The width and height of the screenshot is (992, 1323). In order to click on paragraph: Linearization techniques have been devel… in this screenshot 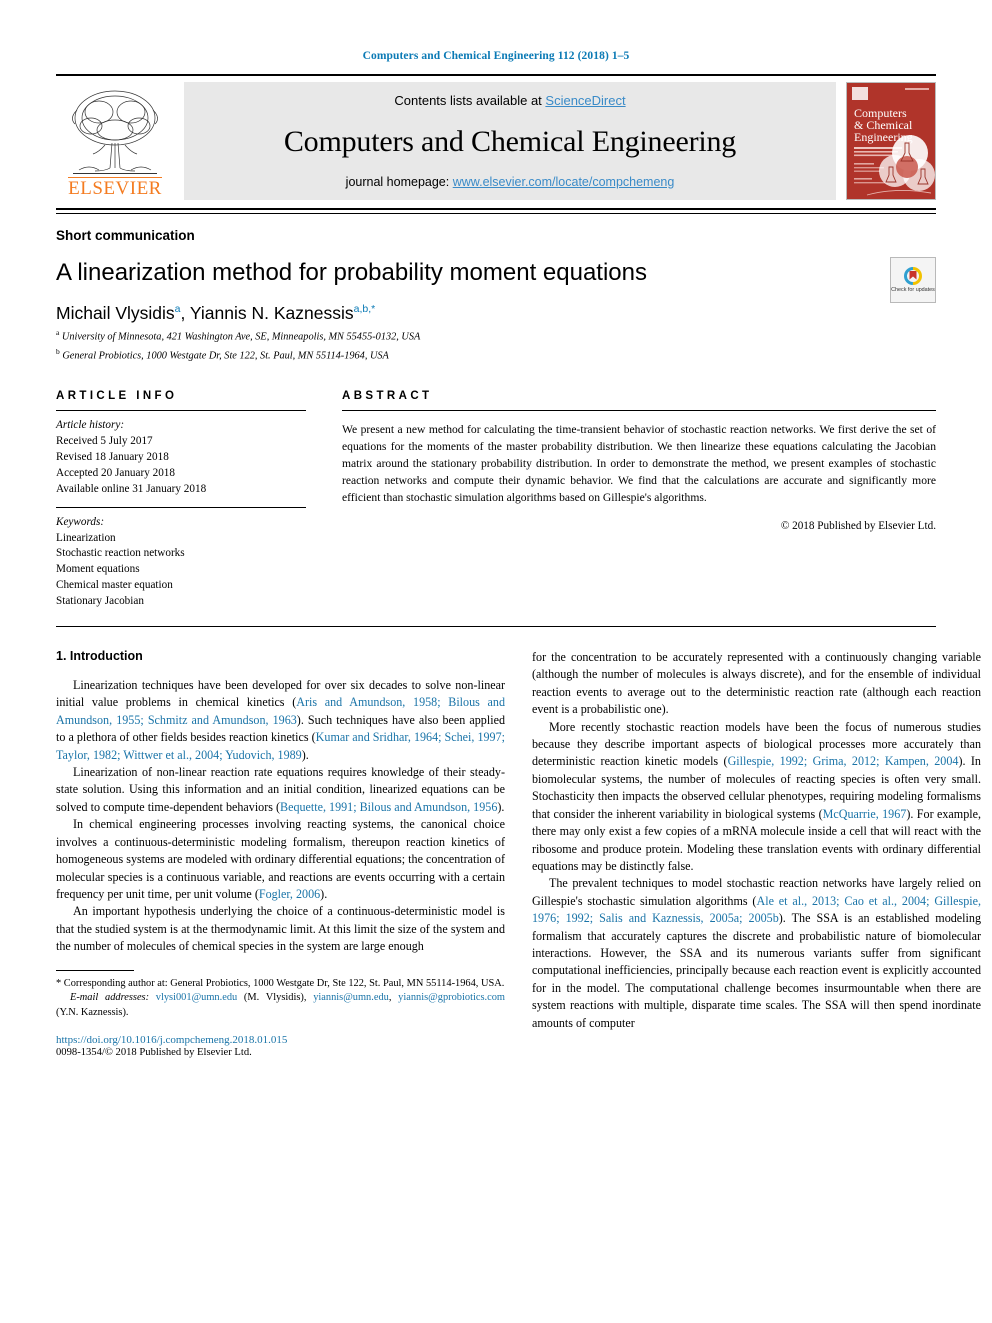, I will do `click(281, 720)`.